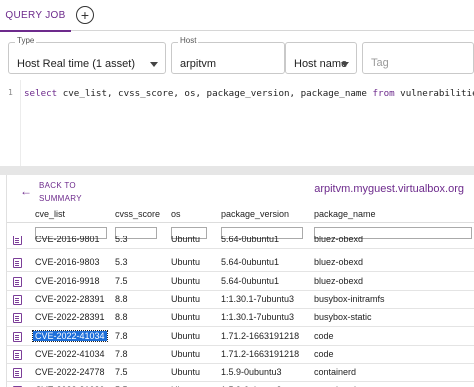 This screenshot has height=387, width=474. What do you see at coordinates (380, 63) in the screenshot?
I see `tag-placeholder: Tag` at bounding box center [380, 63].